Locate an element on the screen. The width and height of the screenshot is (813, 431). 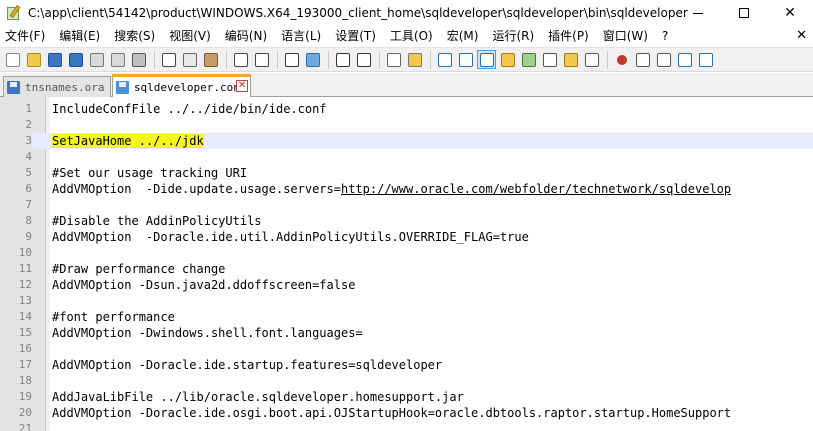
copy-button is located at coordinates (189, 59).